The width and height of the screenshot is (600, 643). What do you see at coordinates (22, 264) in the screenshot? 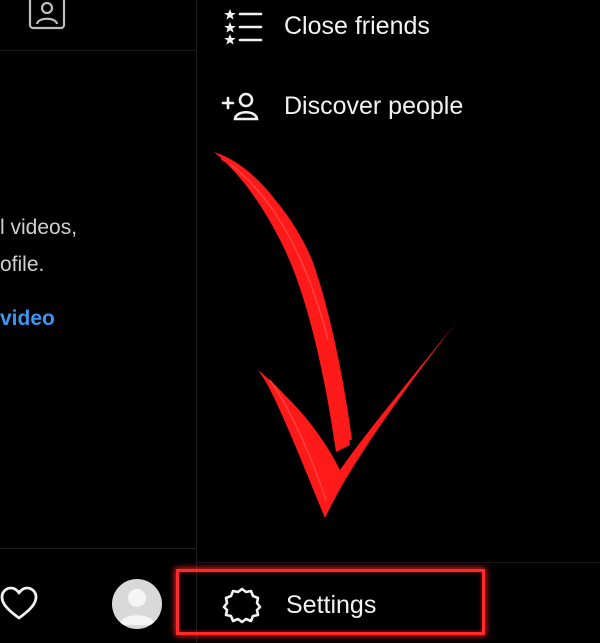
I see `profile-empty-text-line-2: ofile.` at bounding box center [22, 264].